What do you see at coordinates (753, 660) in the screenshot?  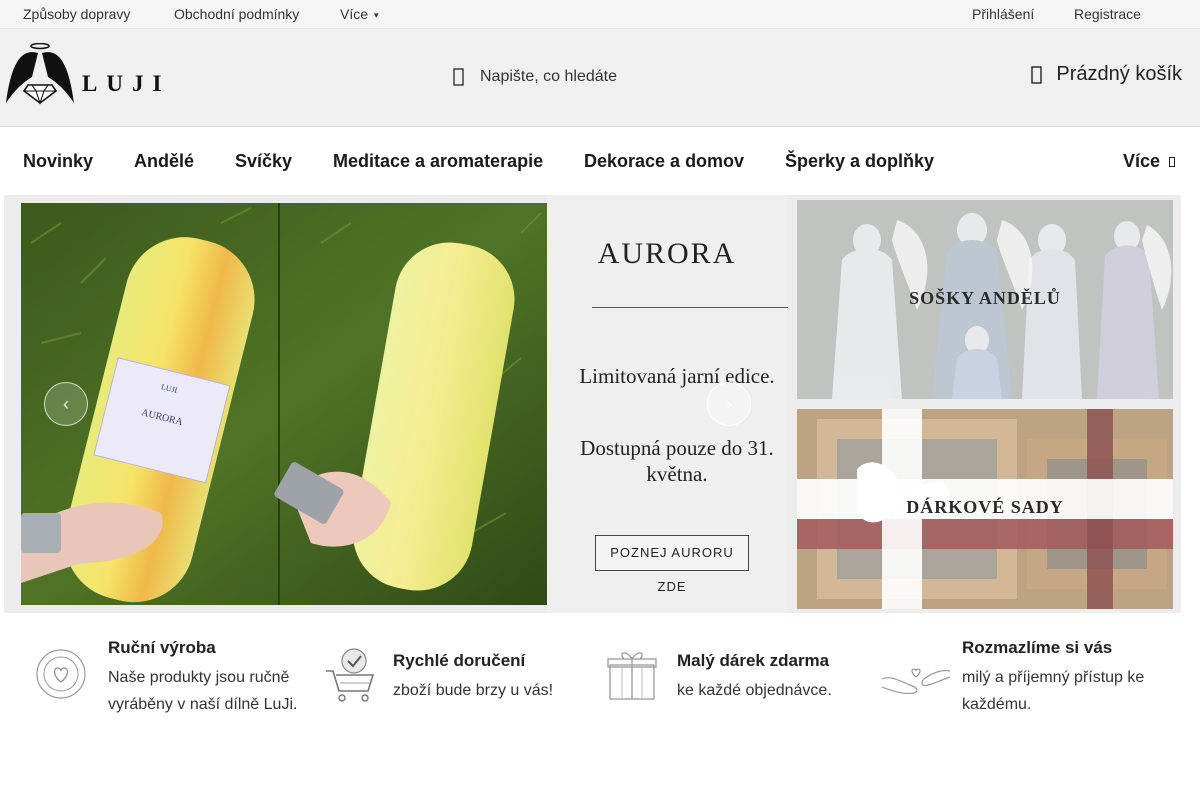 I see `feature-title: Malý dárek zdarma` at bounding box center [753, 660].